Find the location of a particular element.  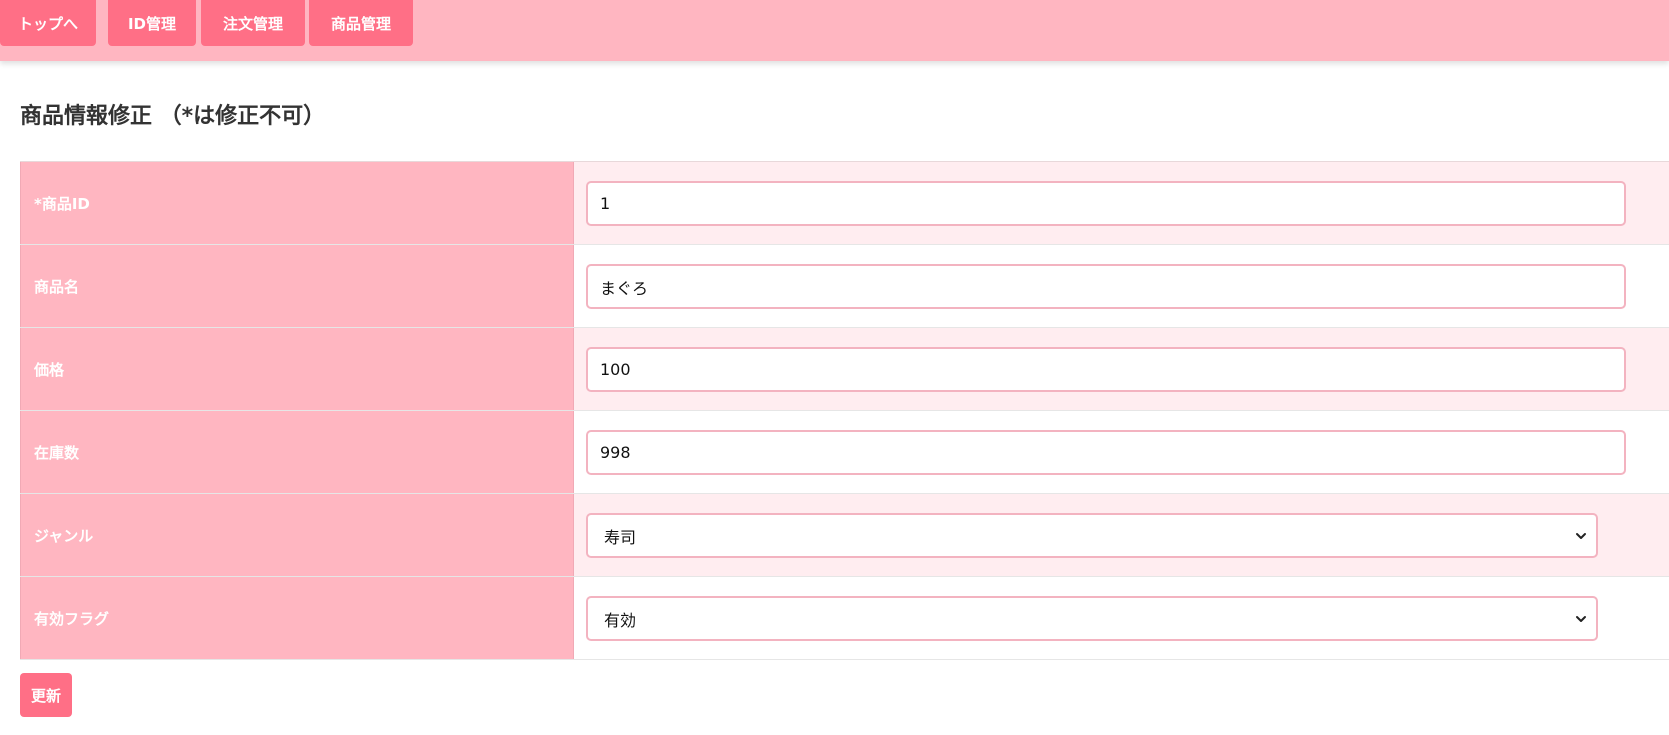

stock-label: 在庫数 is located at coordinates (297, 452).